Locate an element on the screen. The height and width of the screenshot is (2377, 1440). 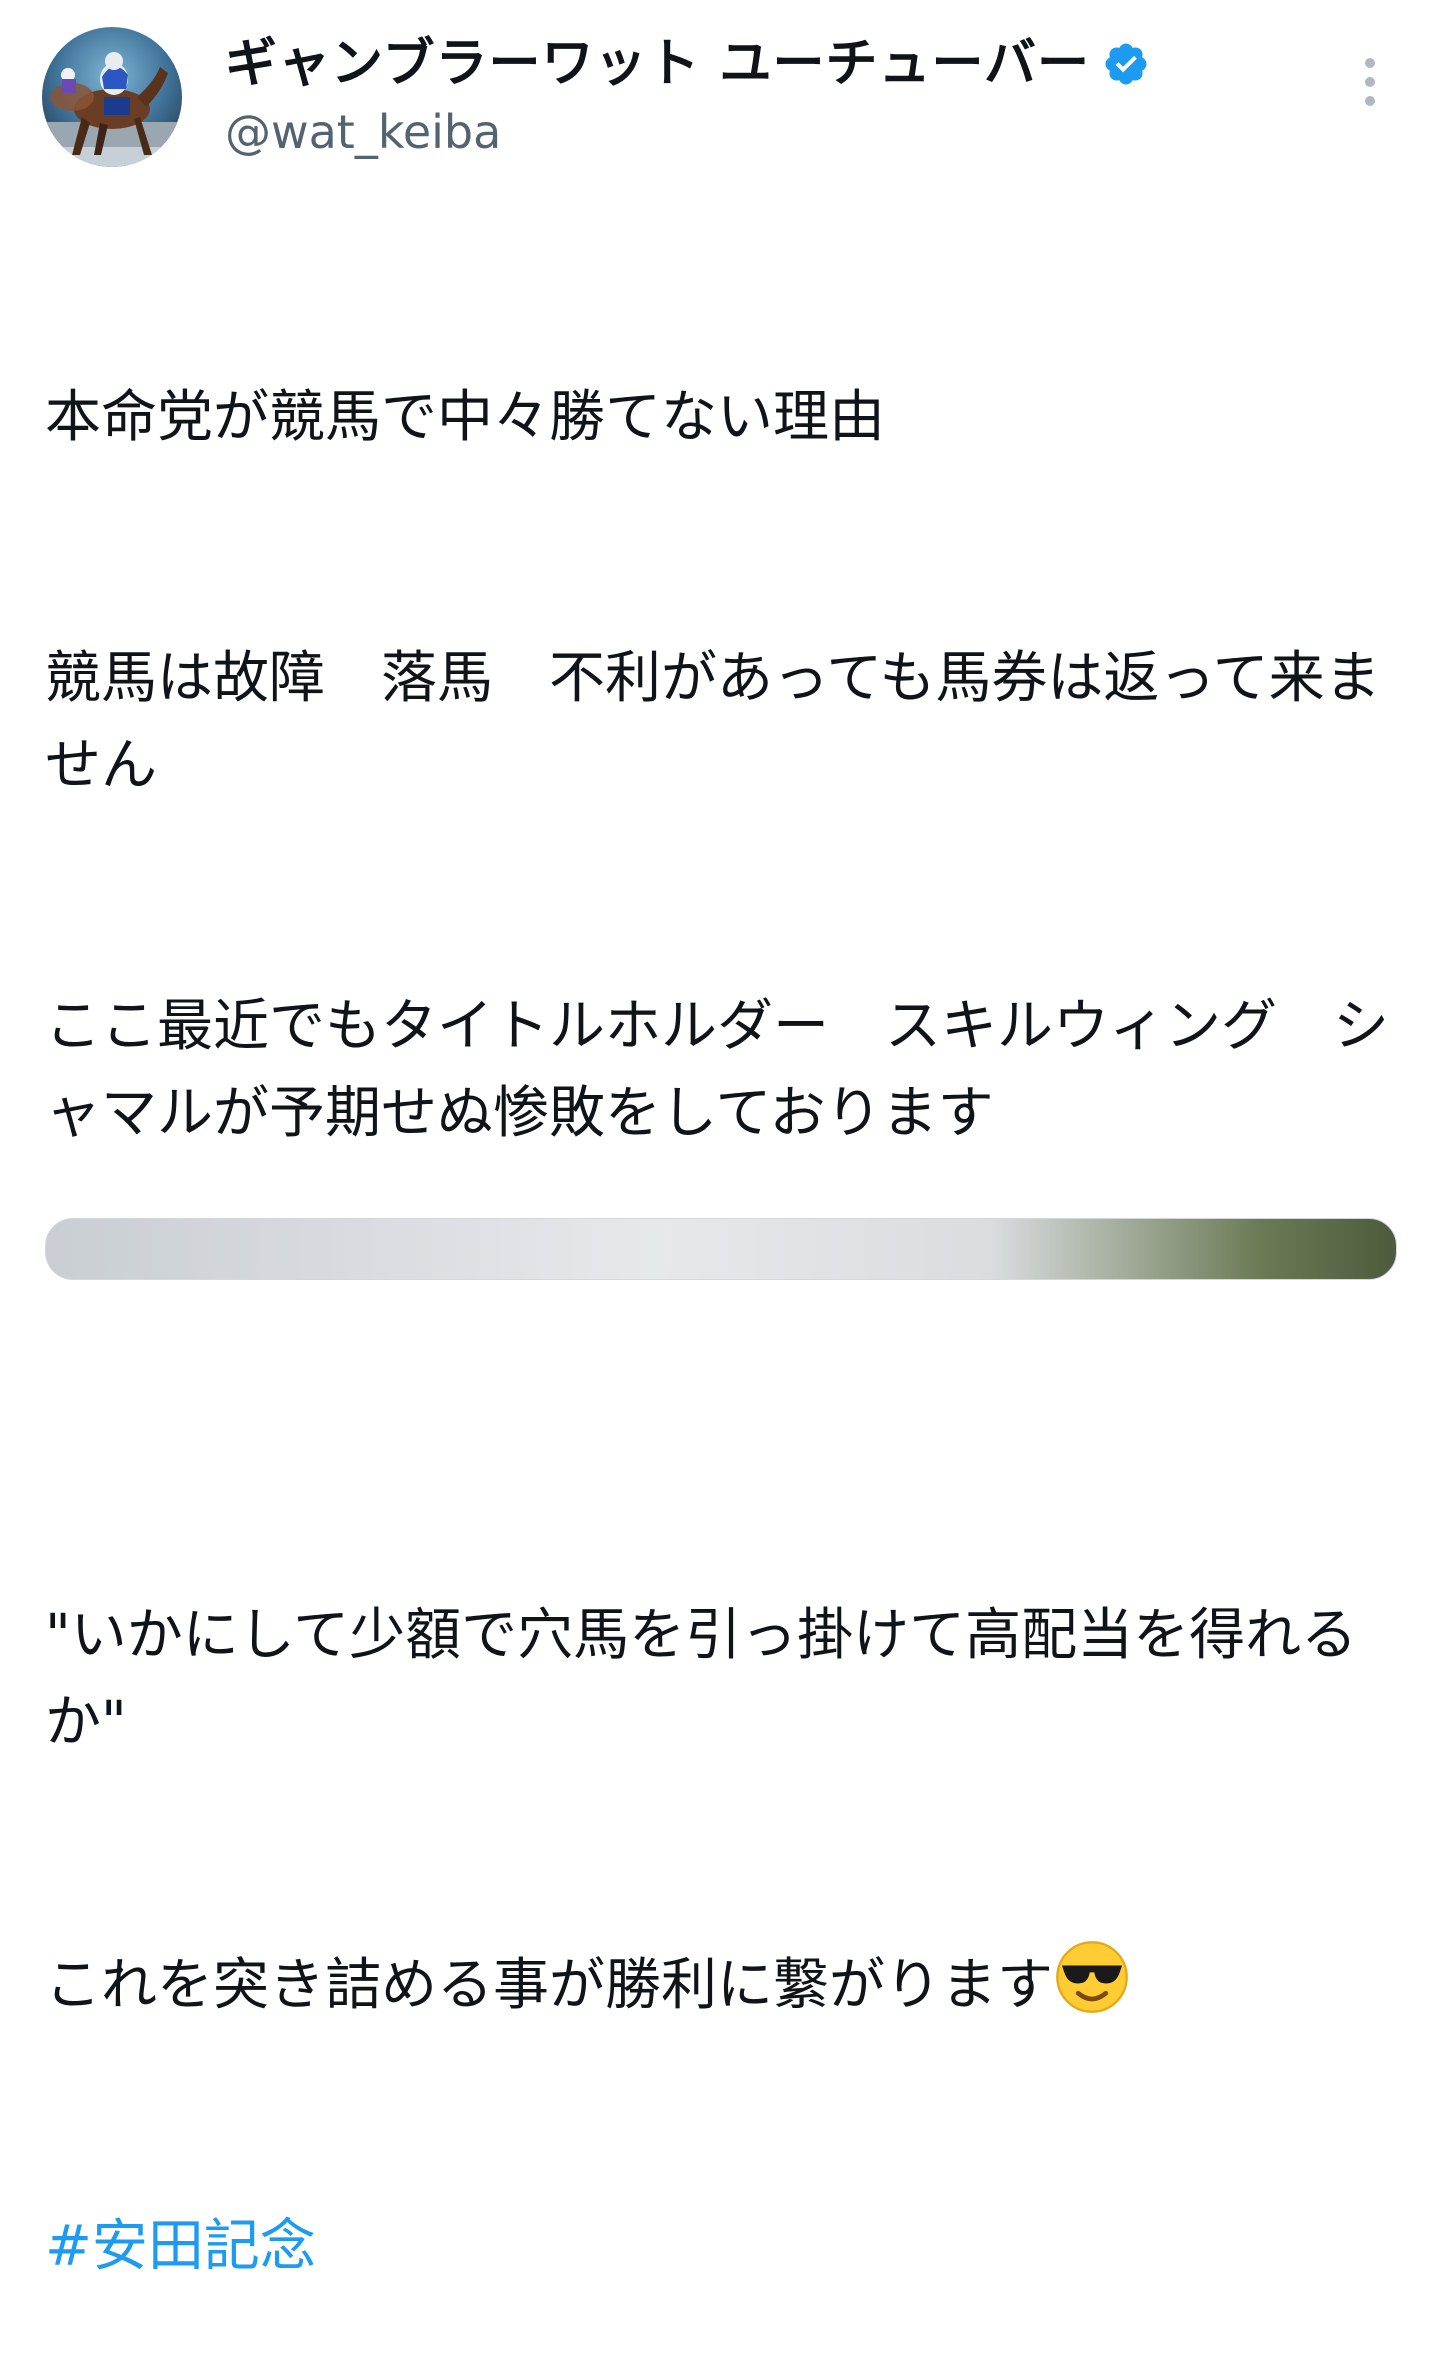
more-options-button is located at coordinates (1370, 82).